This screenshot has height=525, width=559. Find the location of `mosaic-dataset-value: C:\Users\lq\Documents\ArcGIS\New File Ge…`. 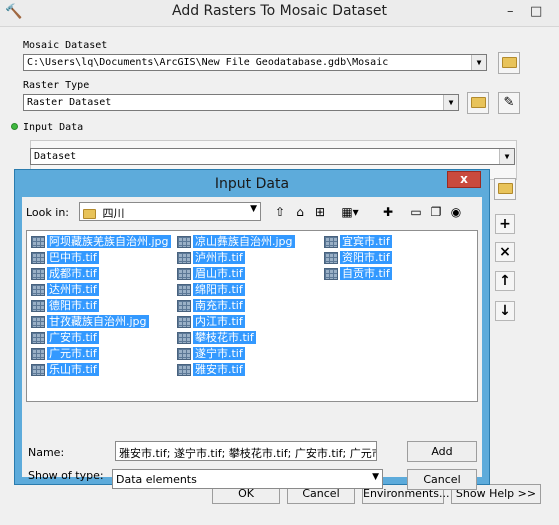

mosaic-dataset-value: C:\Users\lq\Documents\ArcGIS\New File Ge… is located at coordinates (208, 62).